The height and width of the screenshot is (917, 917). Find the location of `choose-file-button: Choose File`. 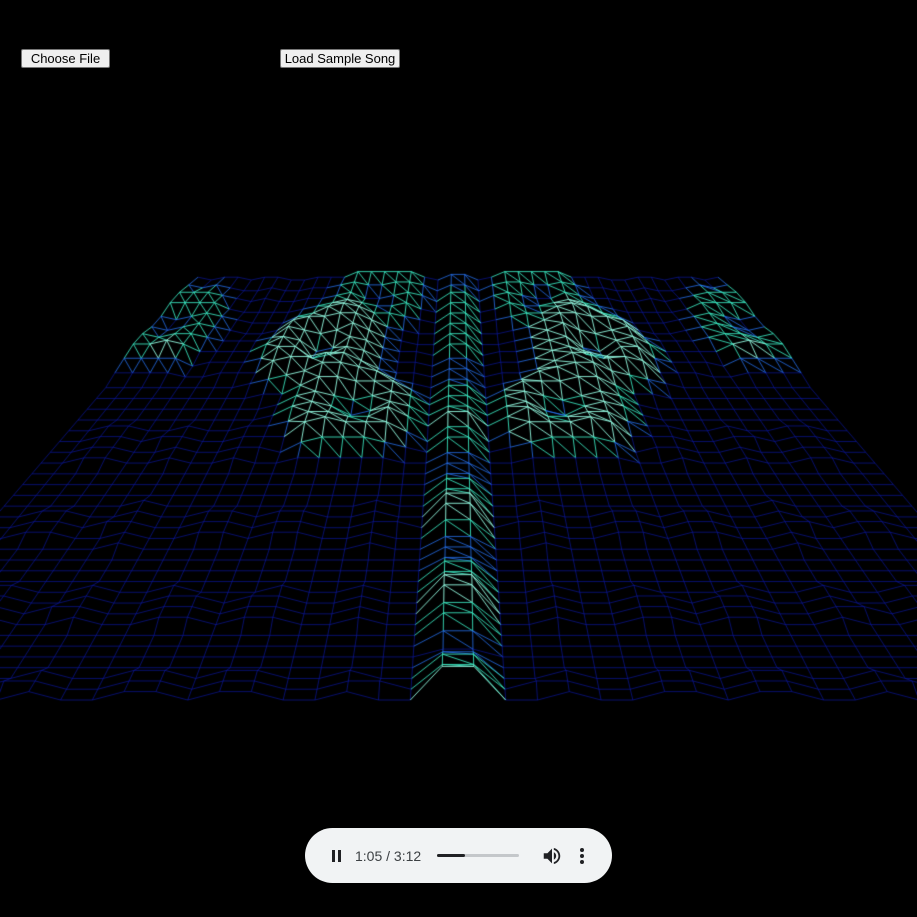

choose-file-button: Choose File is located at coordinates (65, 58).